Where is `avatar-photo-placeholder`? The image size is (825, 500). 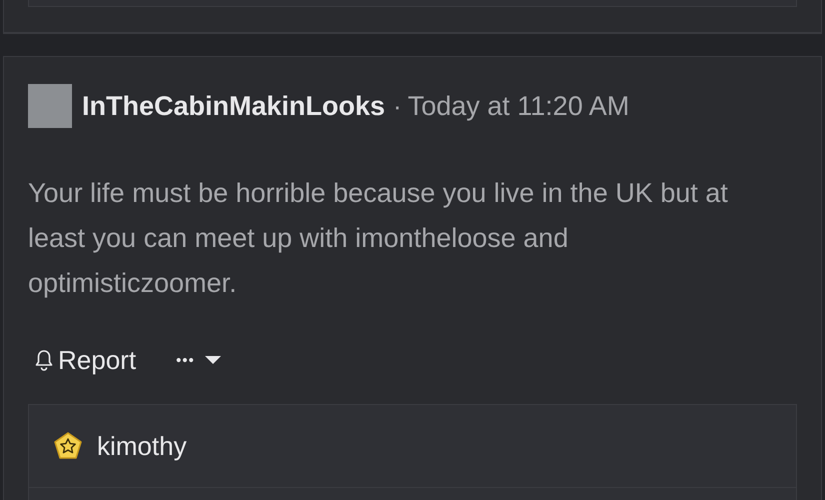
avatar-photo-placeholder is located at coordinates (50, 106).